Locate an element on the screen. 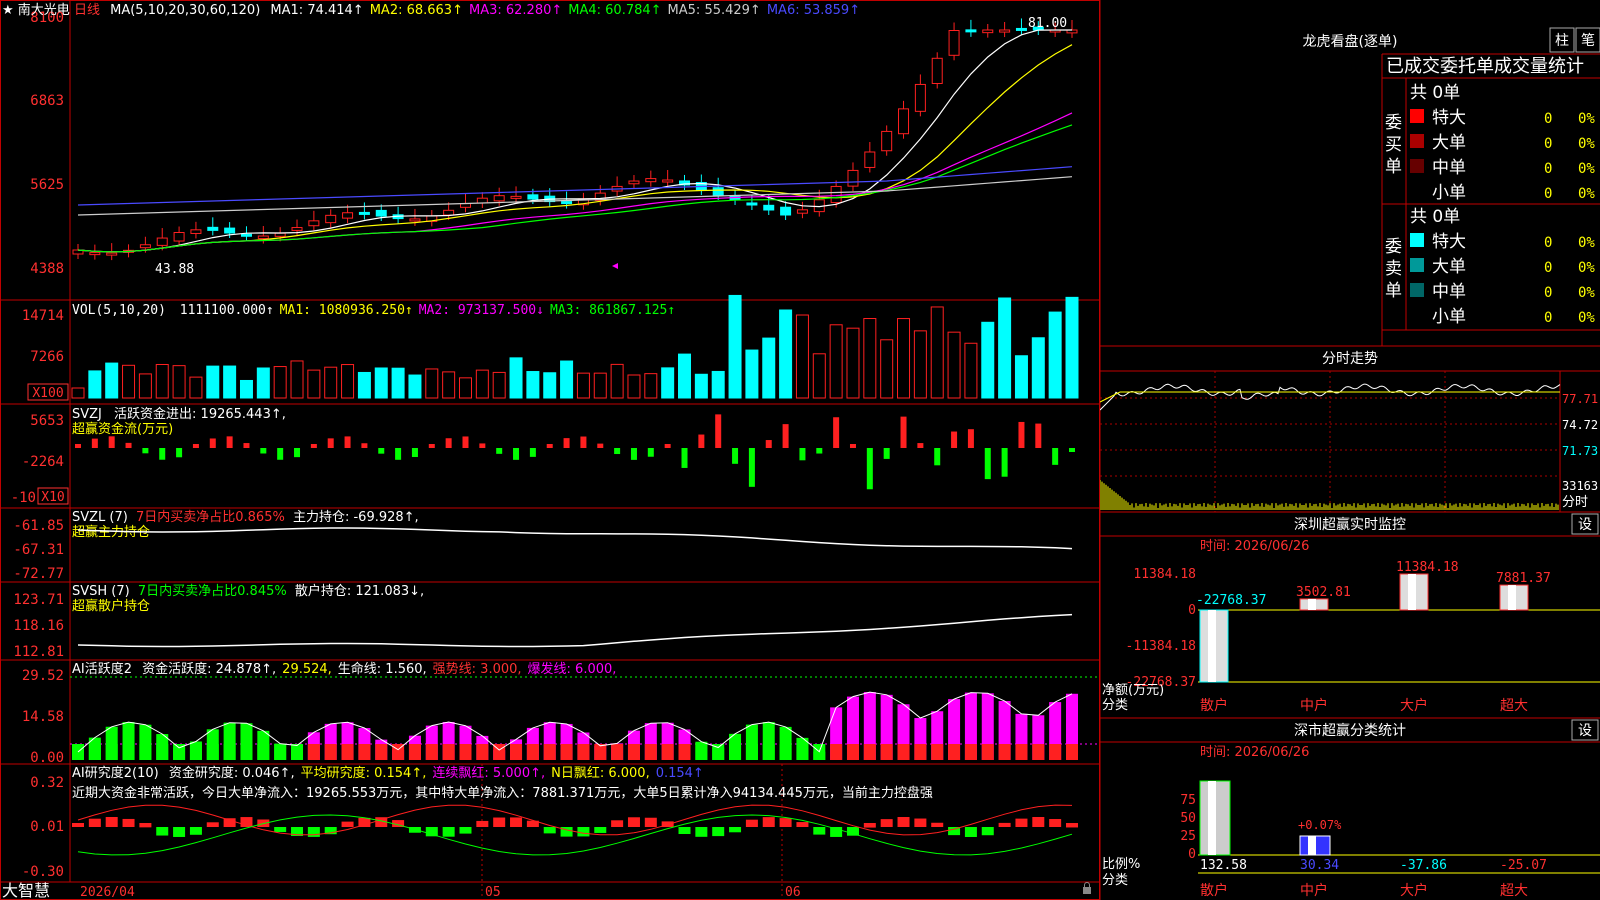  classify-settings-label: 设 is located at coordinates (1585, 731).